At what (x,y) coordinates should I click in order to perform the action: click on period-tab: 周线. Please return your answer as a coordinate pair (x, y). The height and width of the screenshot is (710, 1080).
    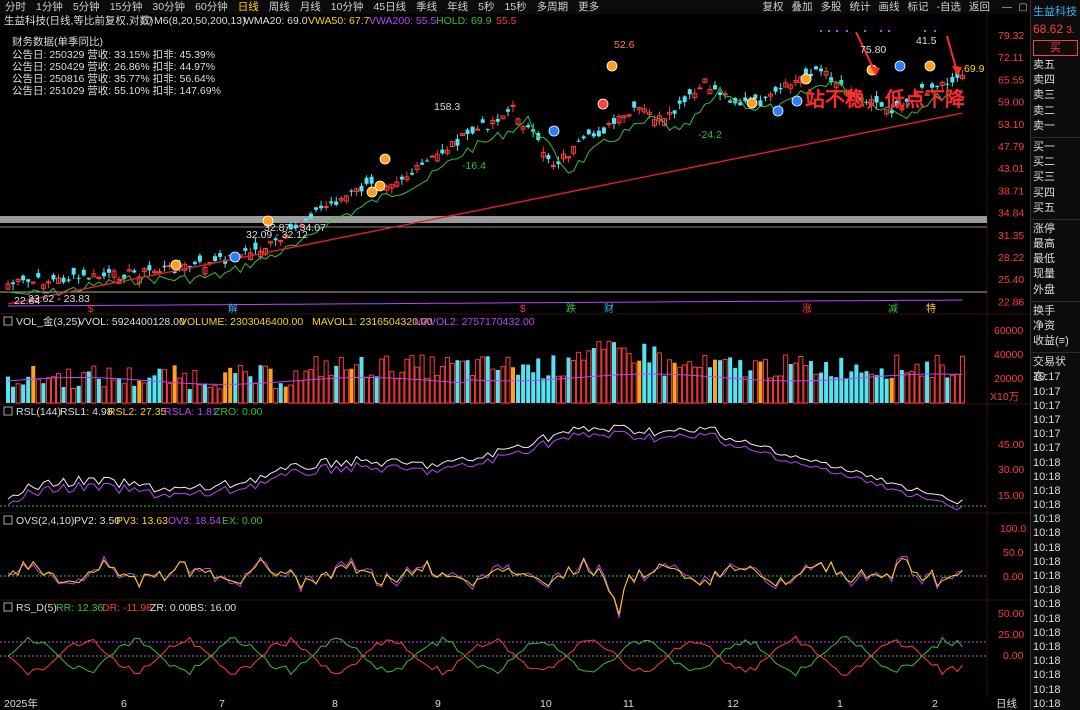
    Looking at the image, I should click on (279, 7).